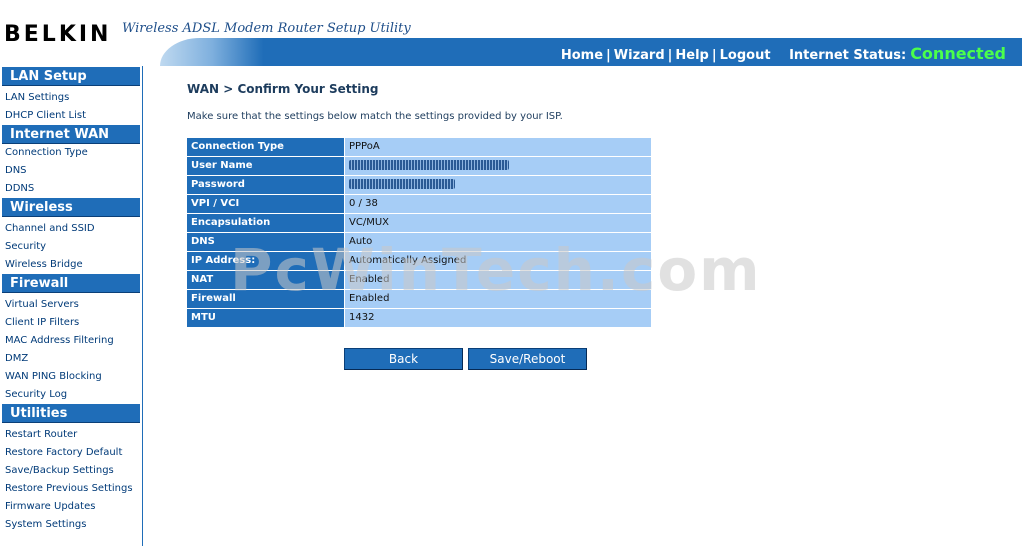 The width and height of the screenshot is (1022, 546). I want to click on sidebar-item-security: Security, so click(71, 247).